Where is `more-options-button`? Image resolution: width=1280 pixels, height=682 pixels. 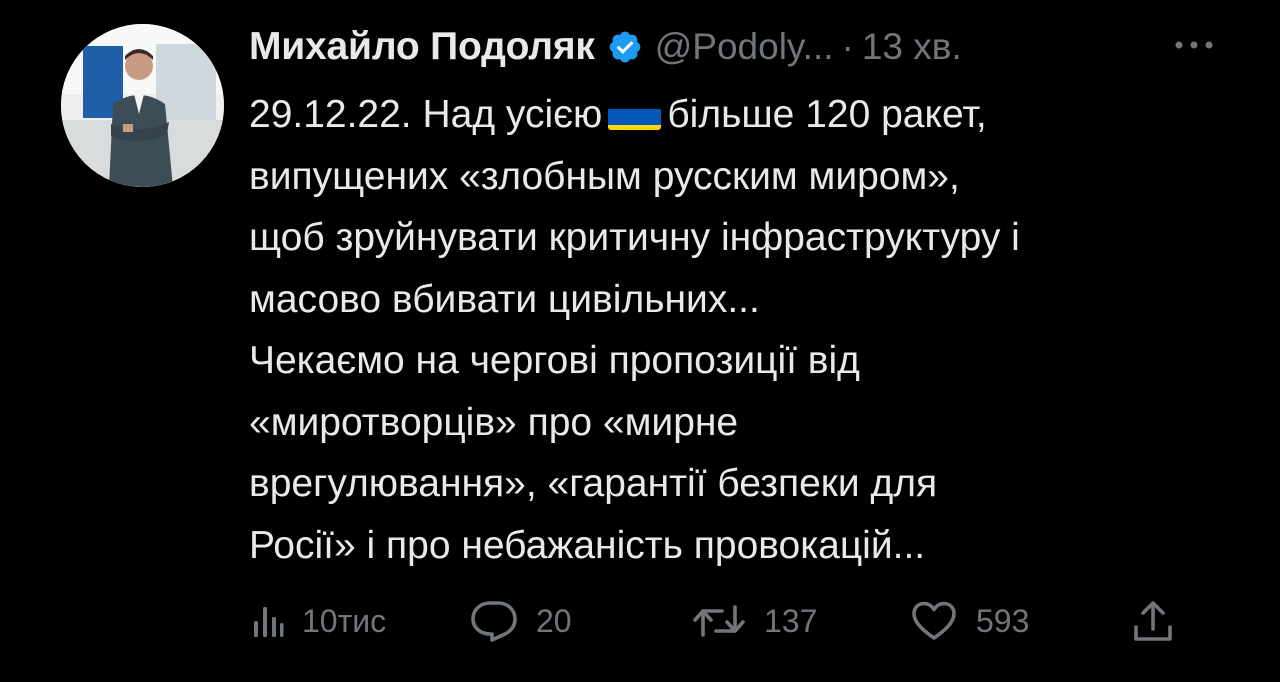
more-options-button is located at coordinates (1194, 45).